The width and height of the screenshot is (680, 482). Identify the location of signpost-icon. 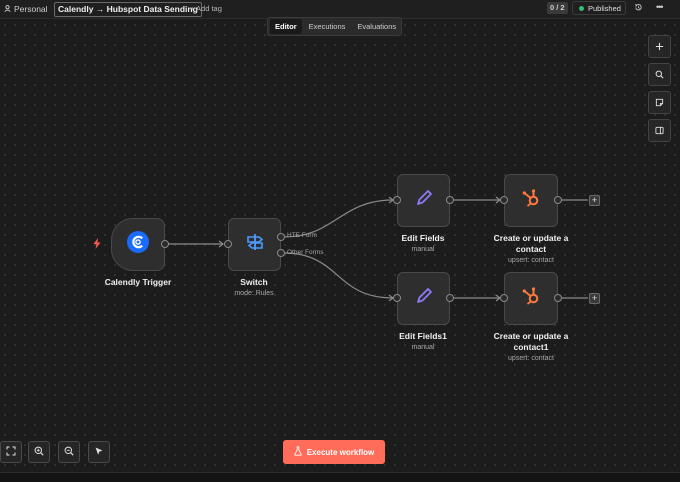
(255, 244).